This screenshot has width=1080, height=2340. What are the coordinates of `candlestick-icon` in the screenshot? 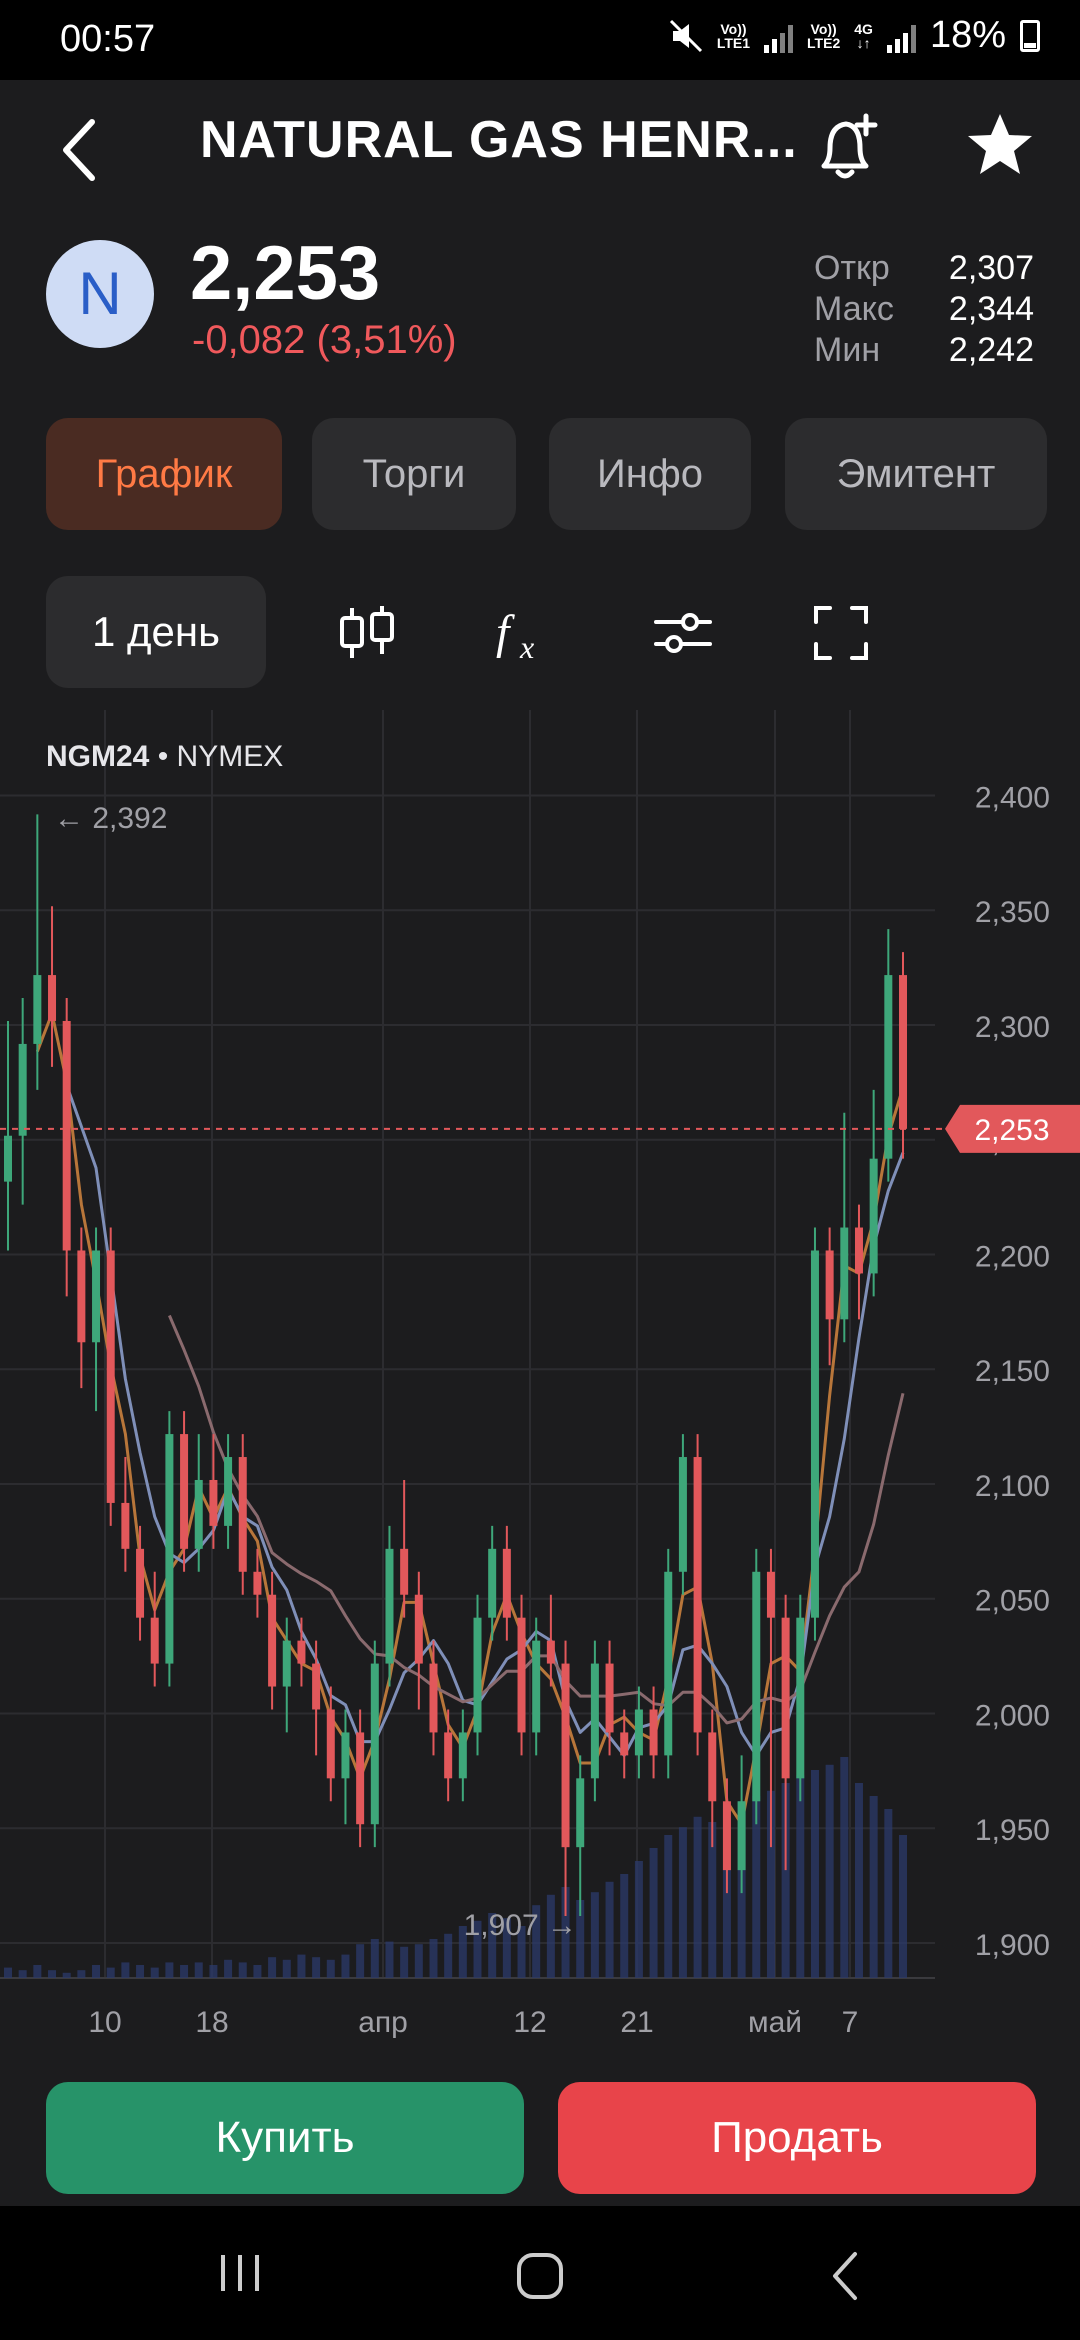 It's located at (367, 633).